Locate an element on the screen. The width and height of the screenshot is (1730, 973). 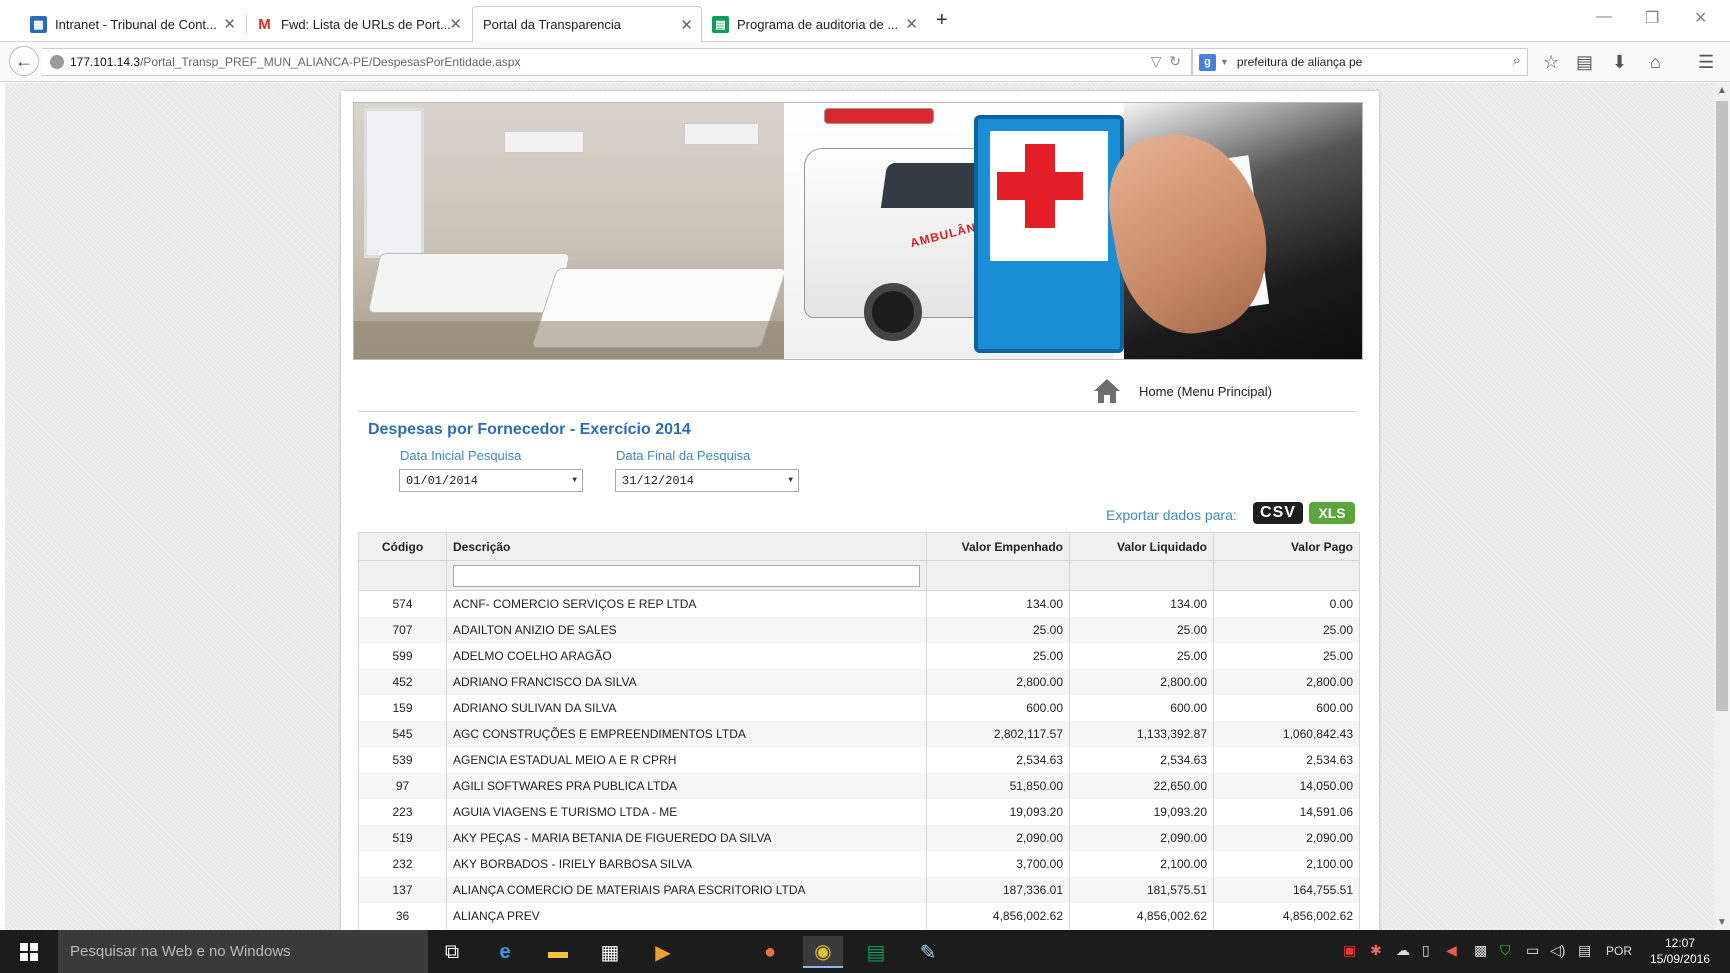
header-descricao: Descrição is located at coordinates (686, 546).